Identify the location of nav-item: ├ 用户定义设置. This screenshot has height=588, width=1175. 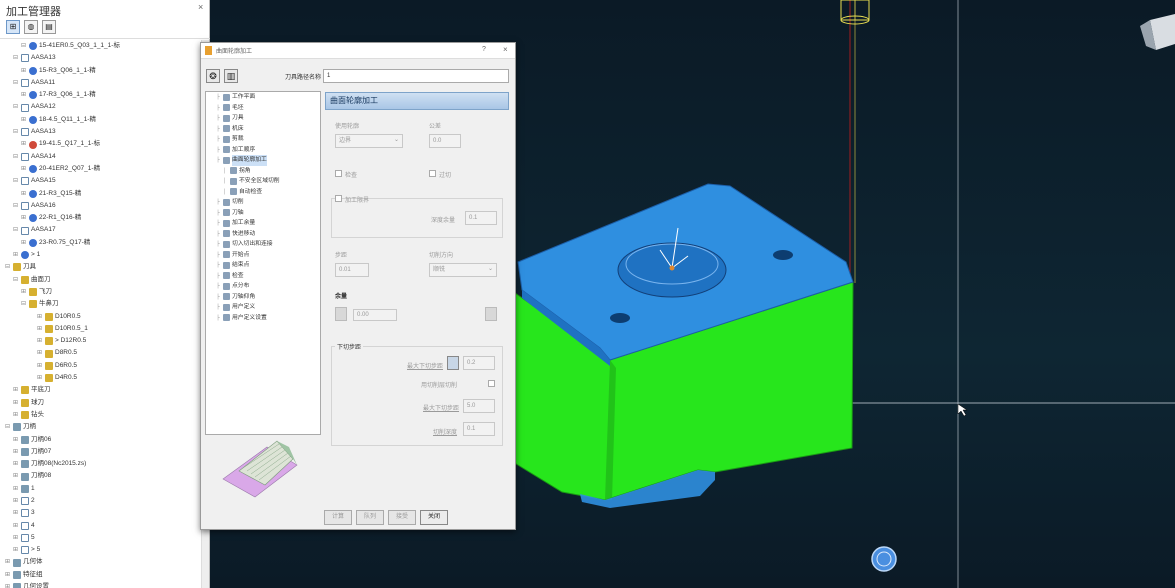
(263, 318).